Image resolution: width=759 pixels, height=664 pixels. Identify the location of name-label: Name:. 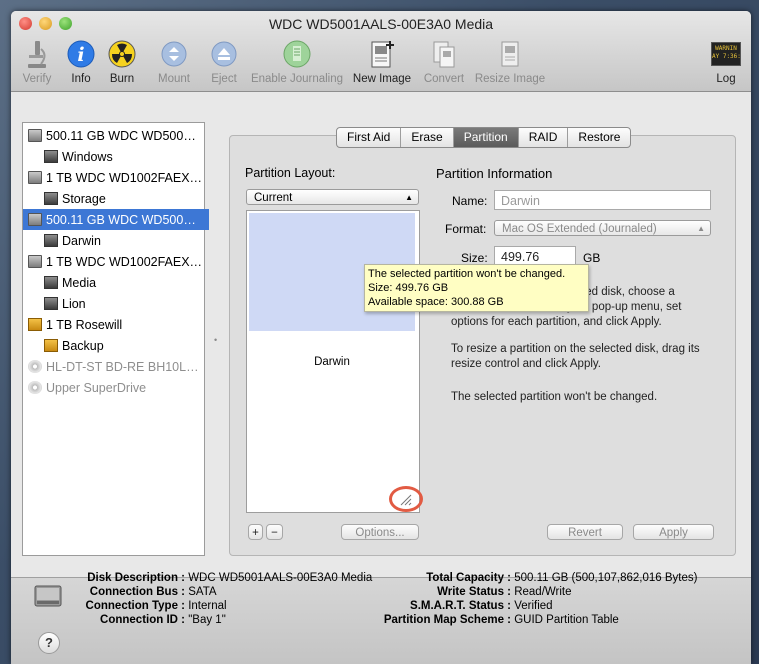
(470, 201).